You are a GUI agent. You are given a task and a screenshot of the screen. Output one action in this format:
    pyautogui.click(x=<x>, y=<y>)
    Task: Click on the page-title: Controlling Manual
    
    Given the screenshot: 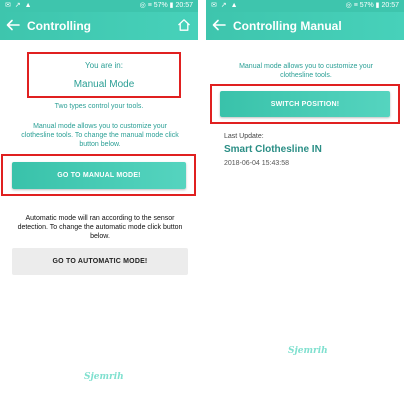 What is the action you would take?
    pyautogui.click(x=287, y=26)
    